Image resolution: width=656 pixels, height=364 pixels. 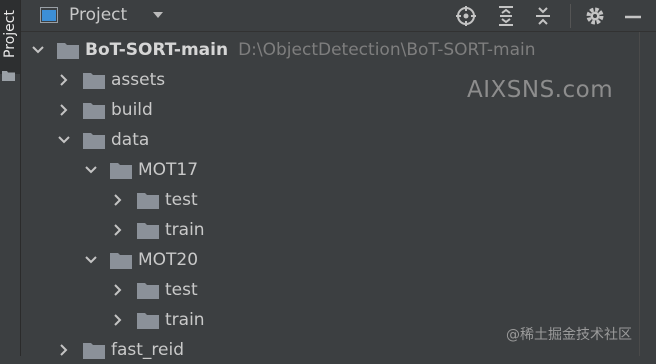 I want to click on tree-item-label: fast_reid, so click(x=148, y=350).